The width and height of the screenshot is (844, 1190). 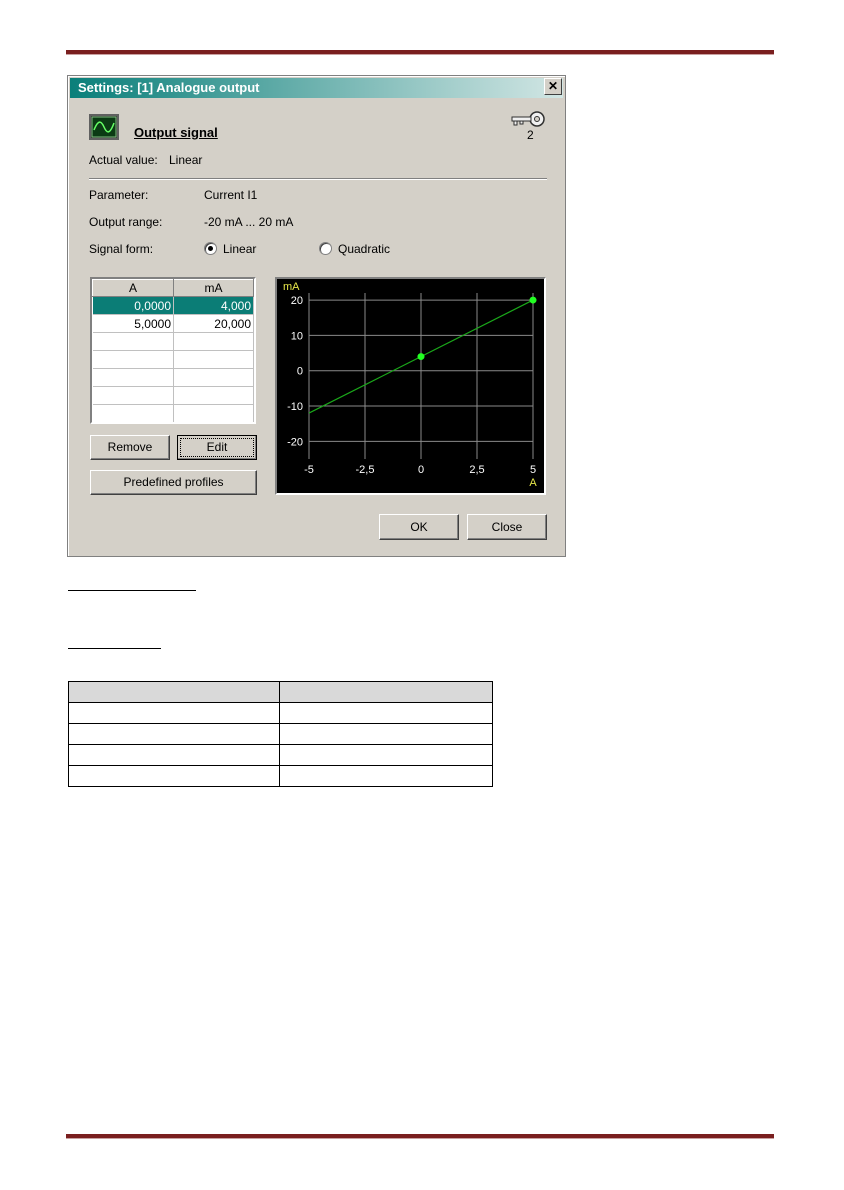 What do you see at coordinates (325, 248) in the screenshot?
I see `radio-quadratic-indicator` at bounding box center [325, 248].